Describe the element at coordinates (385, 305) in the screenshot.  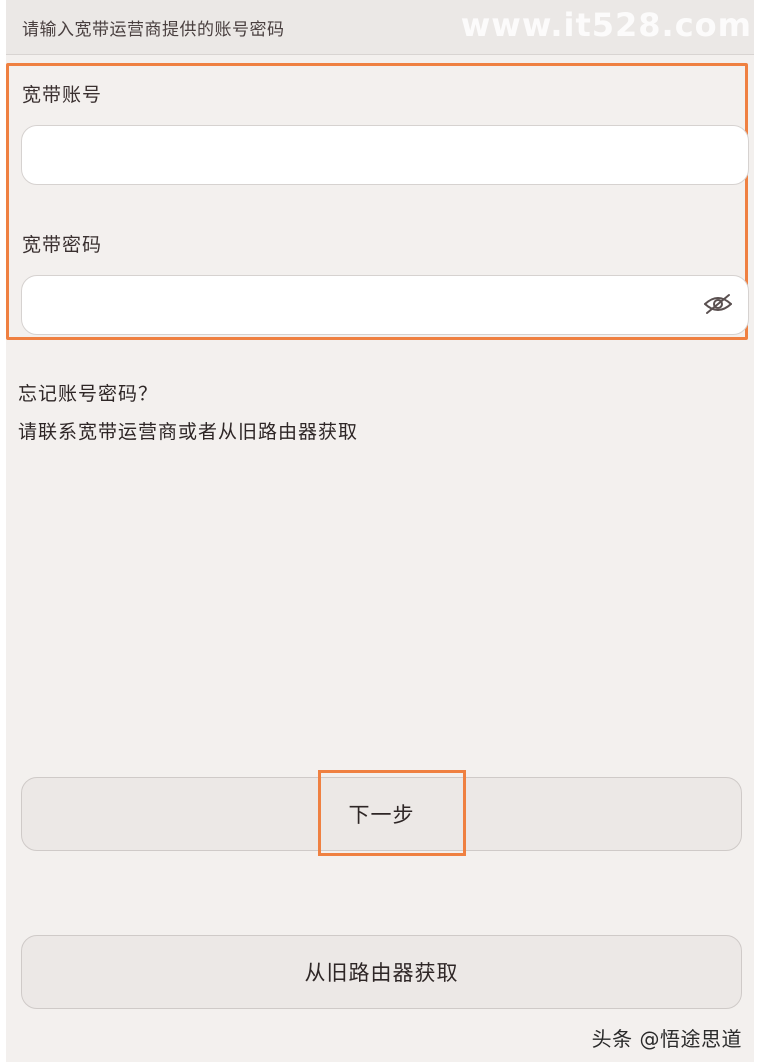
I see `password-input` at that location.